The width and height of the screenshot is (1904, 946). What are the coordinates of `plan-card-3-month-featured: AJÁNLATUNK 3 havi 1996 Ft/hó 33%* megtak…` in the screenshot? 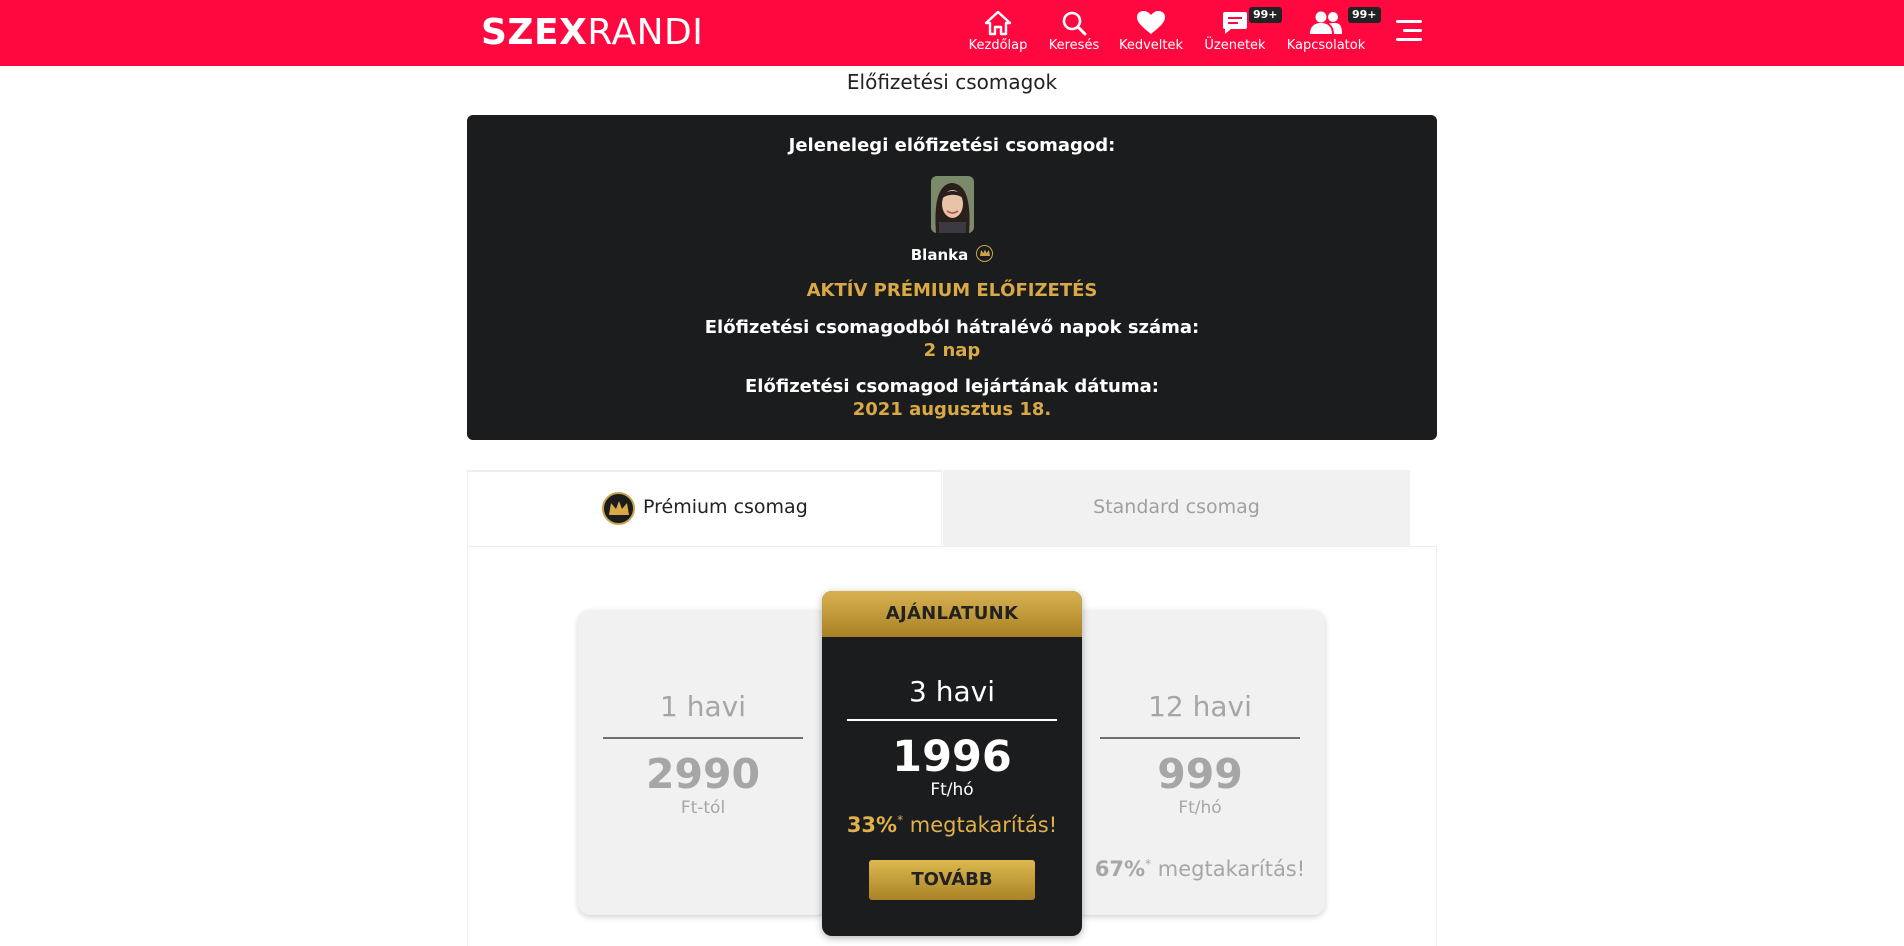 It's located at (952, 763).